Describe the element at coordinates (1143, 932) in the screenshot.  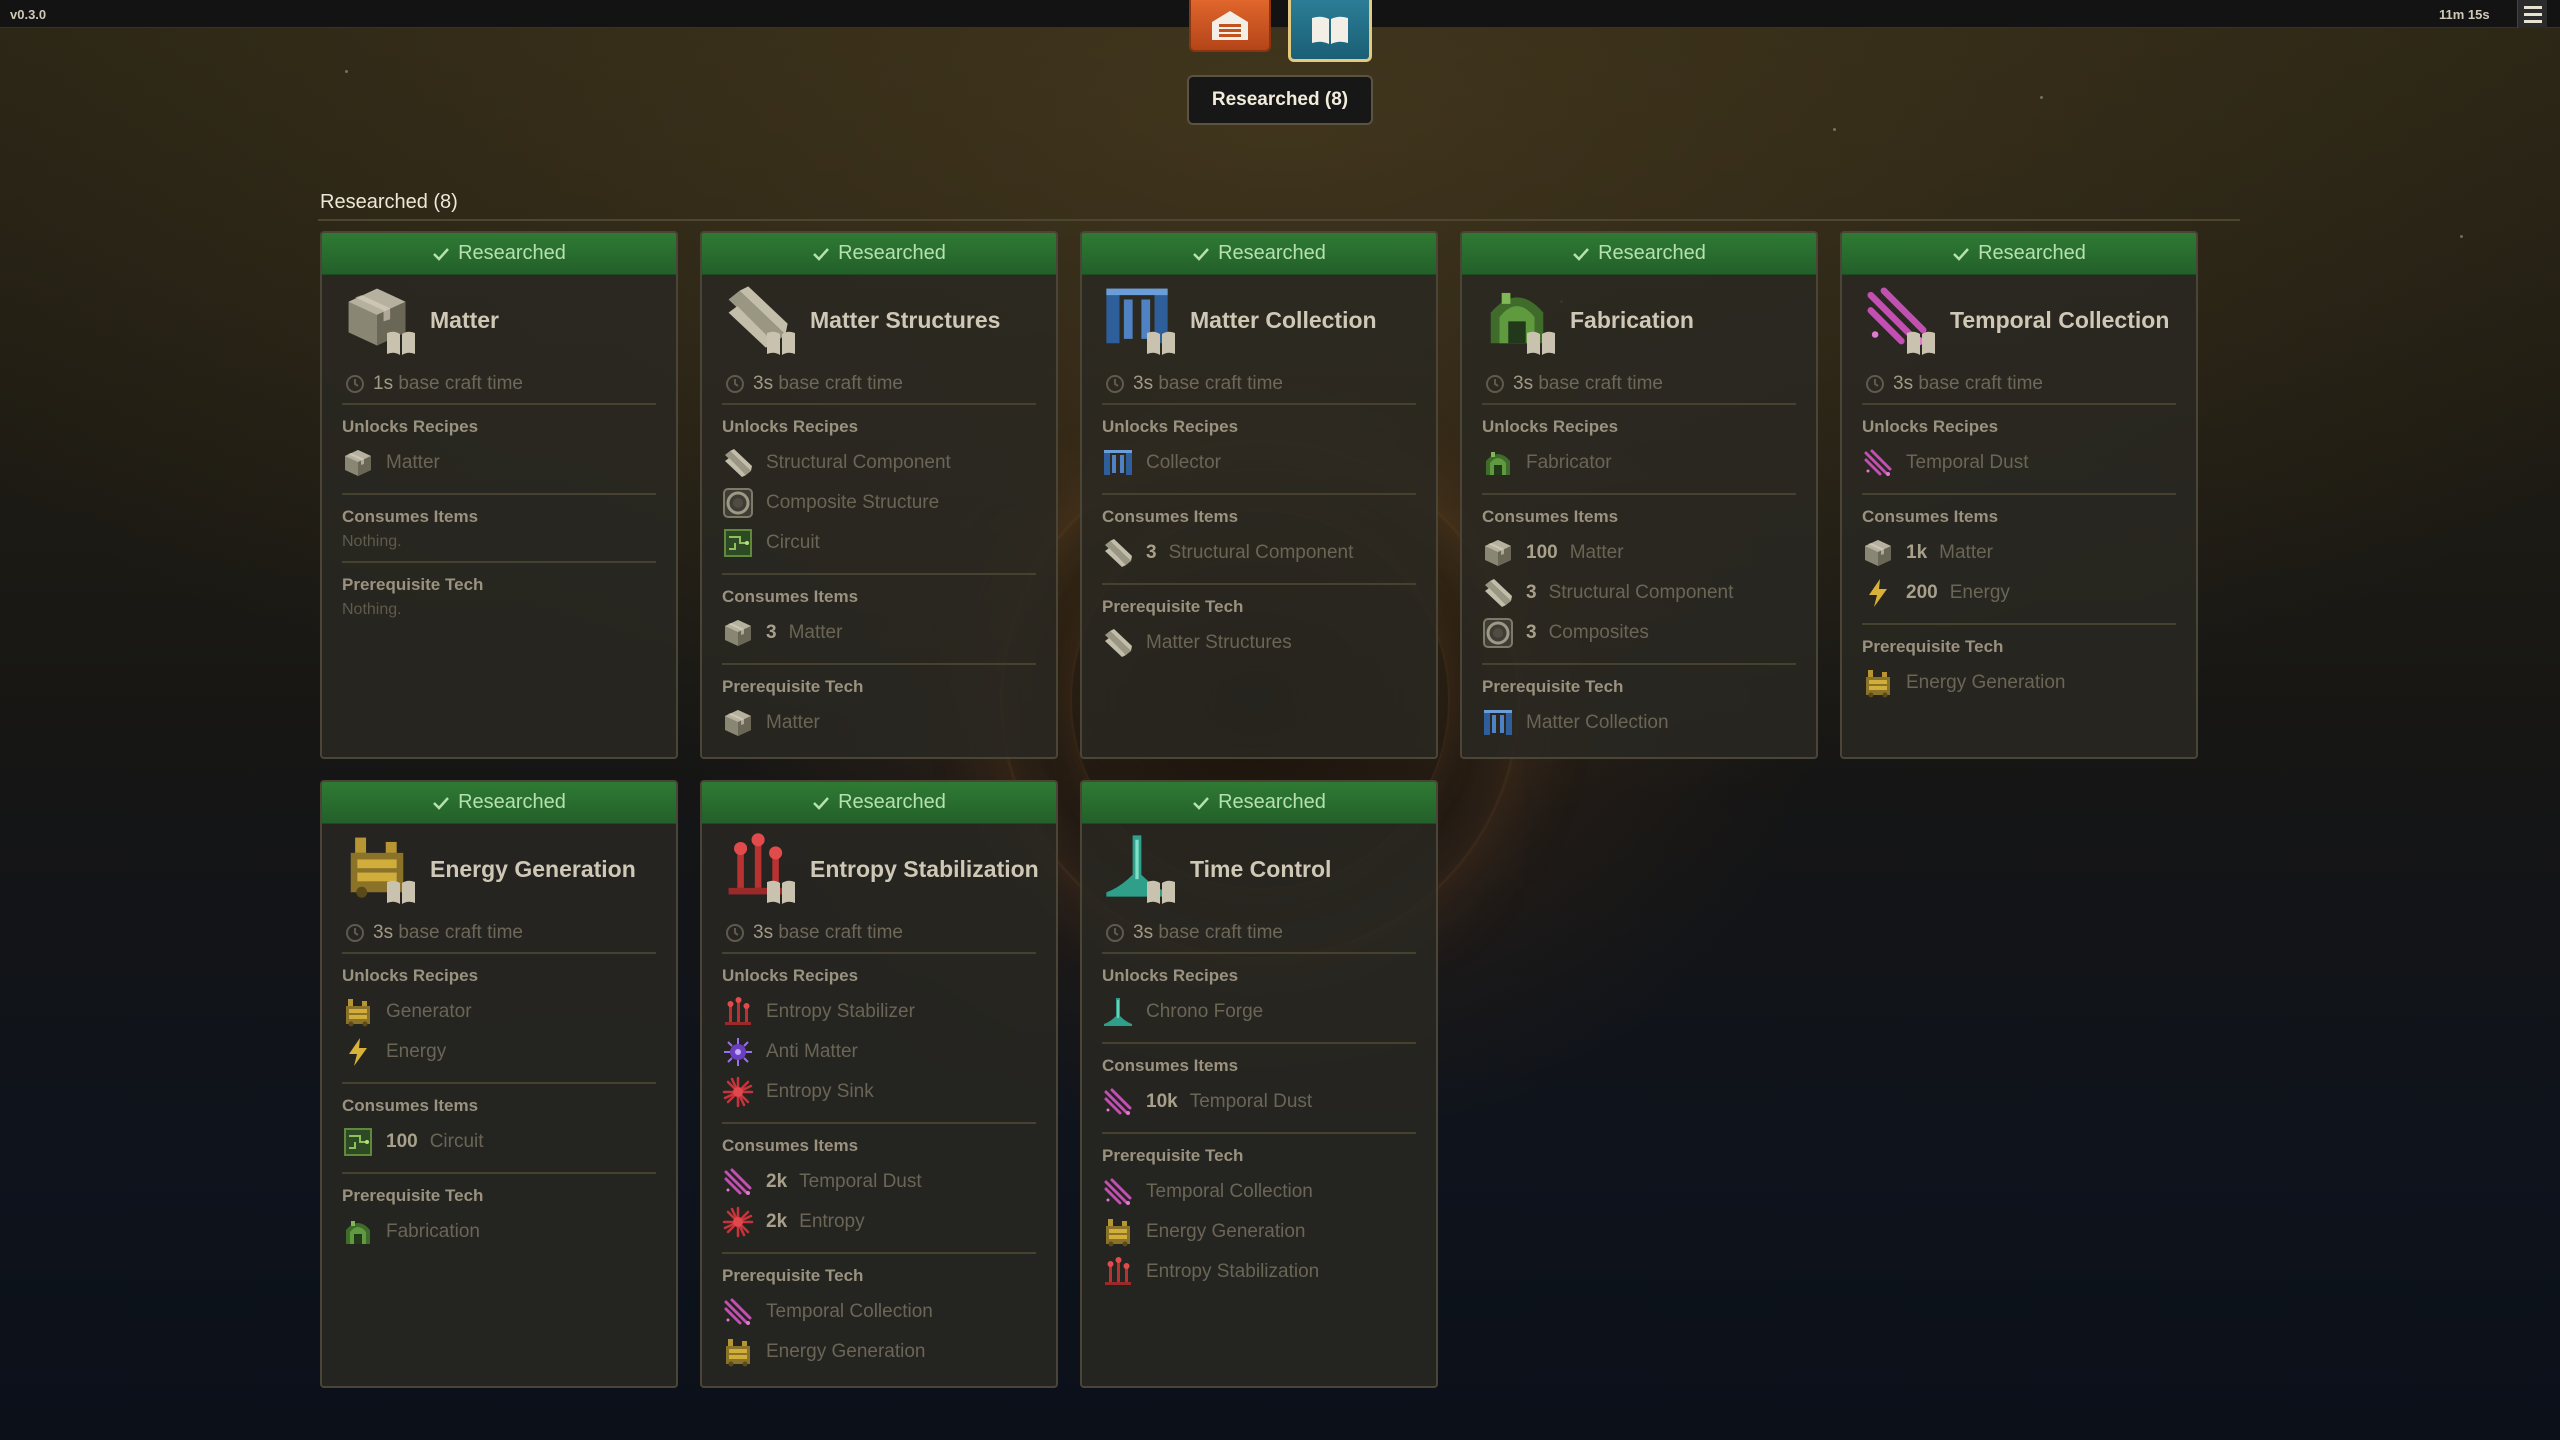
I see `craft-time-value: 3s` at that location.